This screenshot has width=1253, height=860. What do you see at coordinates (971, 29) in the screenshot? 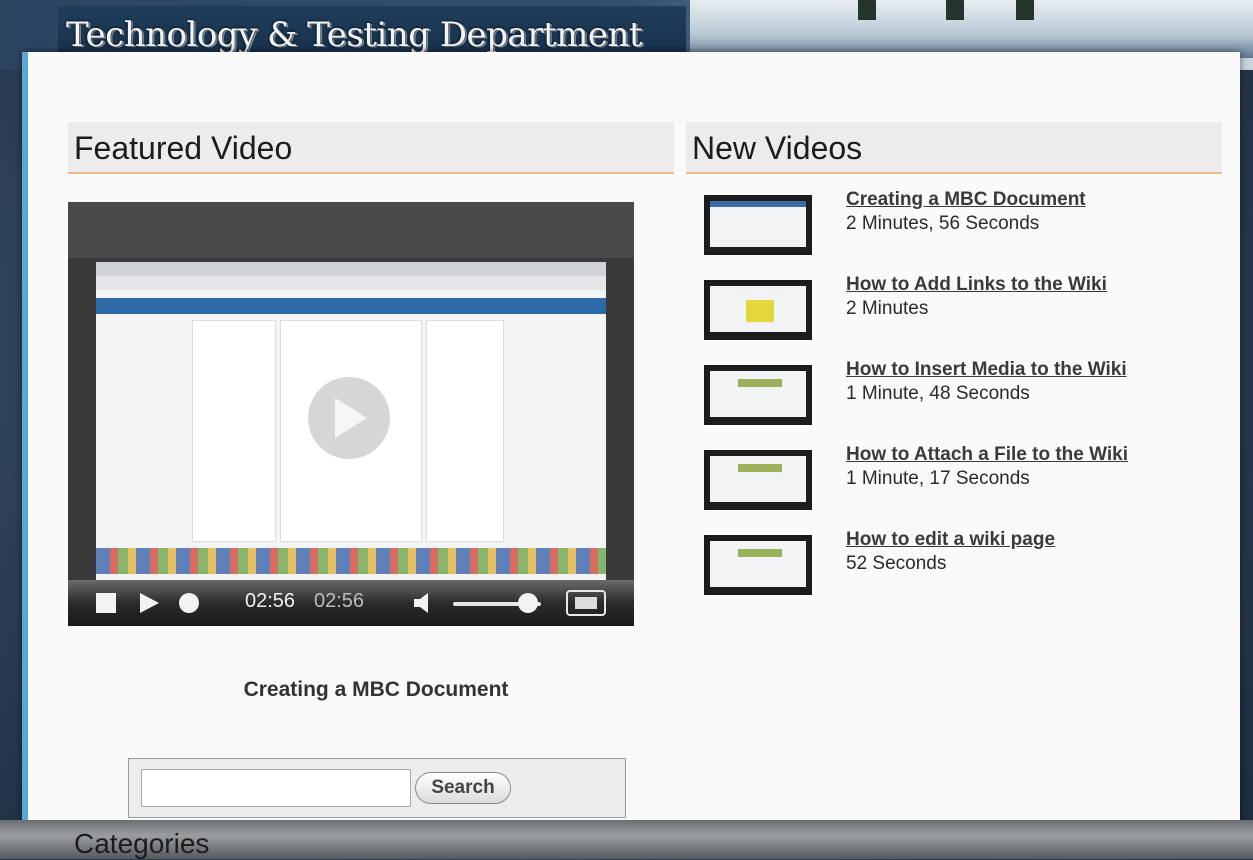
I see `banner-photo` at bounding box center [971, 29].